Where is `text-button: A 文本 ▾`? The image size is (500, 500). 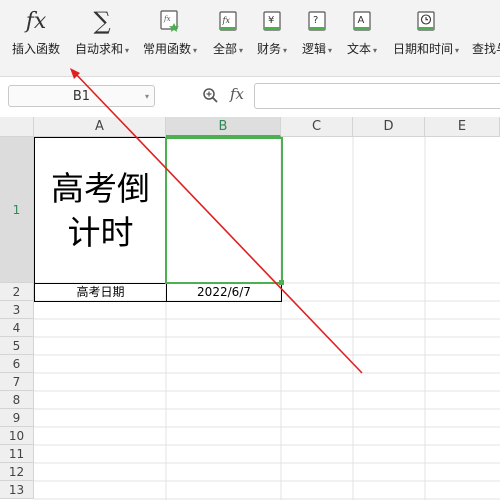
text-button: A 文本 ▾ is located at coordinates (362, 36).